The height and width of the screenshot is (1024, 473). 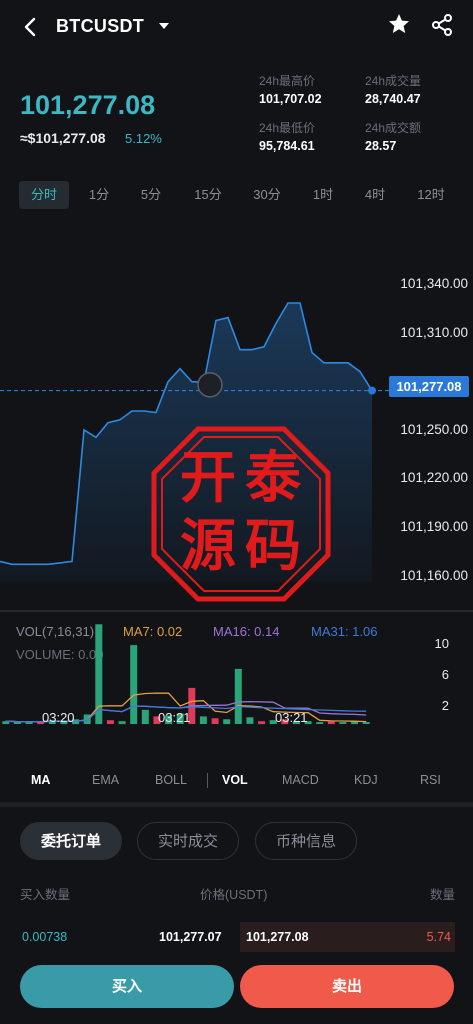 What do you see at coordinates (234, 895) in the screenshot?
I see `col-price: 价格(USDT)` at bounding box center [234, 895].